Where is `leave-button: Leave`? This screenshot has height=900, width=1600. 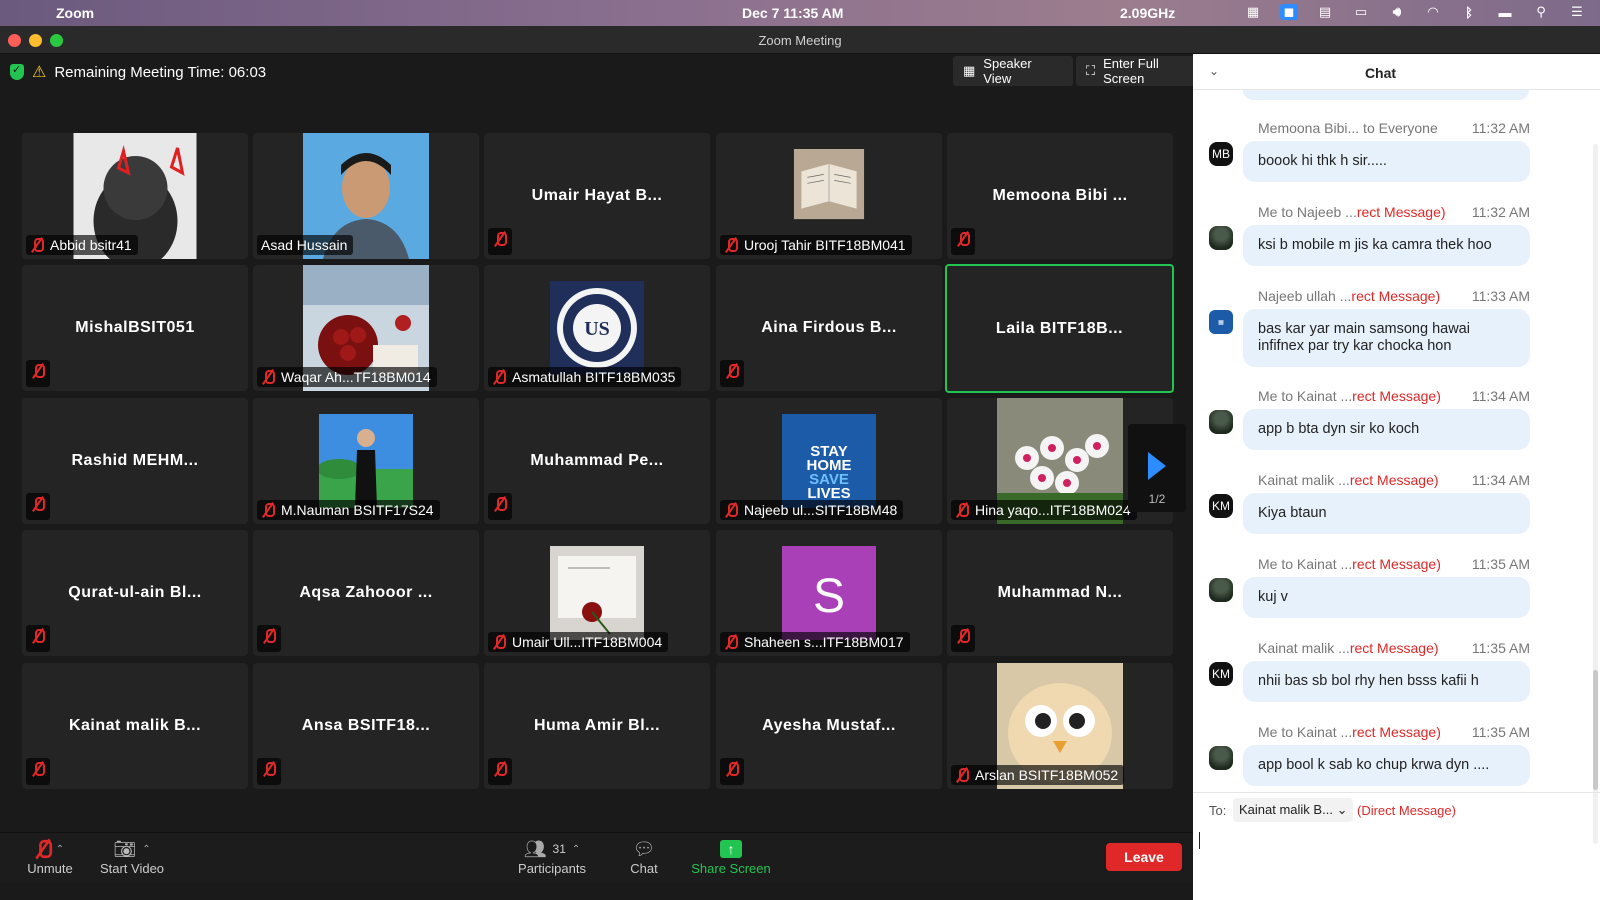
leave-button: Leave is located at coordinates (1144, 857).